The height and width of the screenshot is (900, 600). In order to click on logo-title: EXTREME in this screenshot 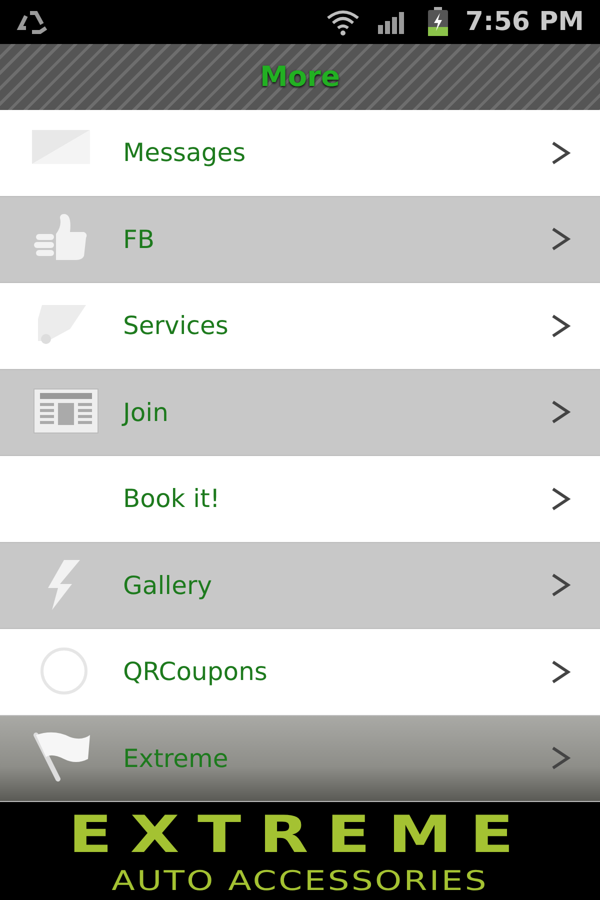, I will do `click(300, 835)`.